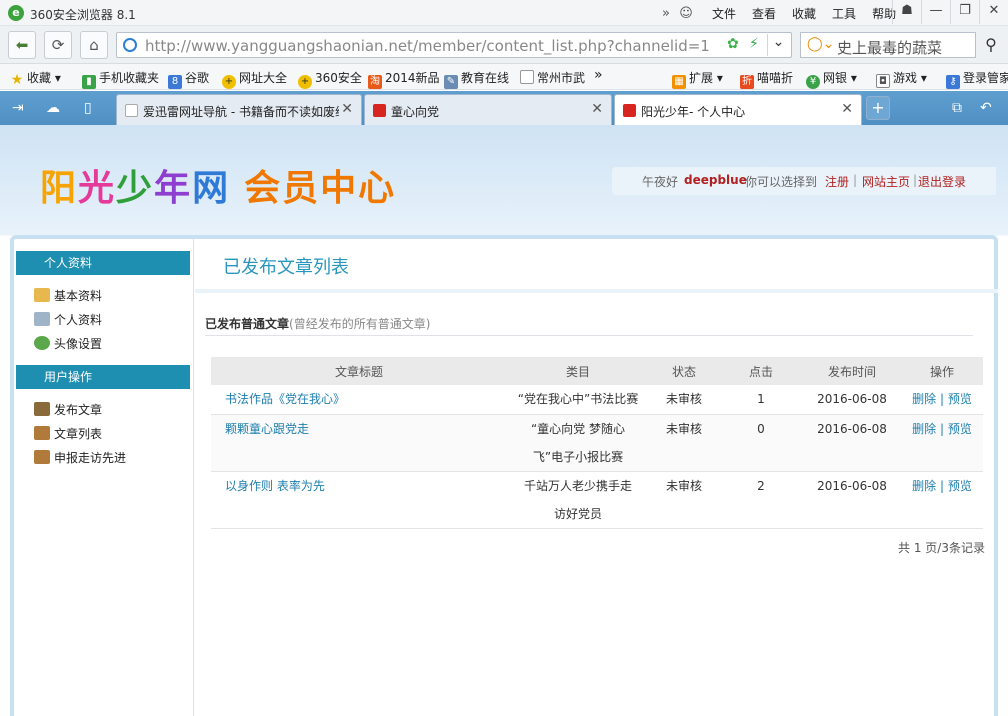 This screenshot has height=716, width=1008. Describe the element at coordinates (666, 13) in the screenshot. I see `double-chevron-icon: »` at that location.